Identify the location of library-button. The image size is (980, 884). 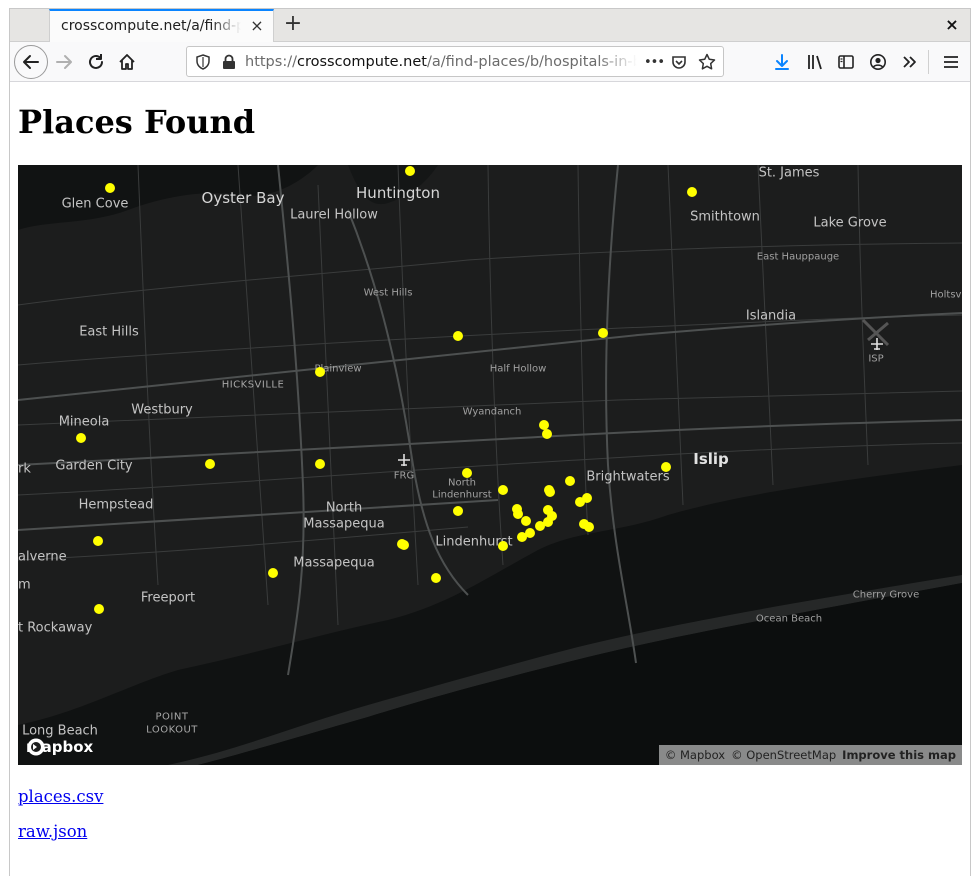
(815, 62).